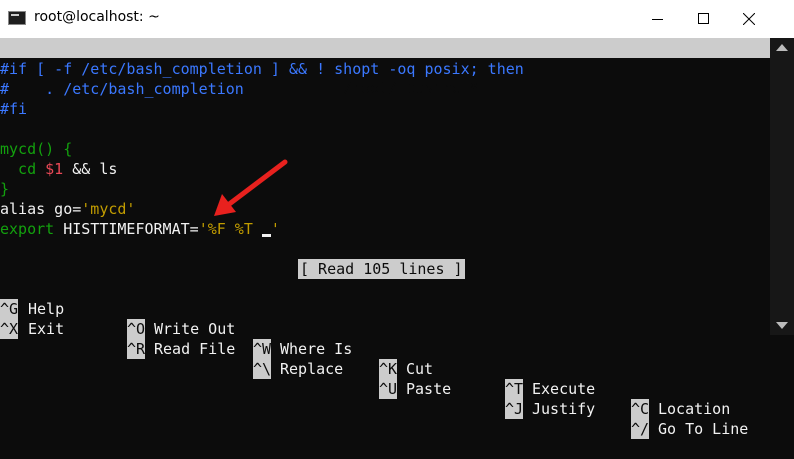  I want to click on shortcut-key: ^U, so click(388, 389).